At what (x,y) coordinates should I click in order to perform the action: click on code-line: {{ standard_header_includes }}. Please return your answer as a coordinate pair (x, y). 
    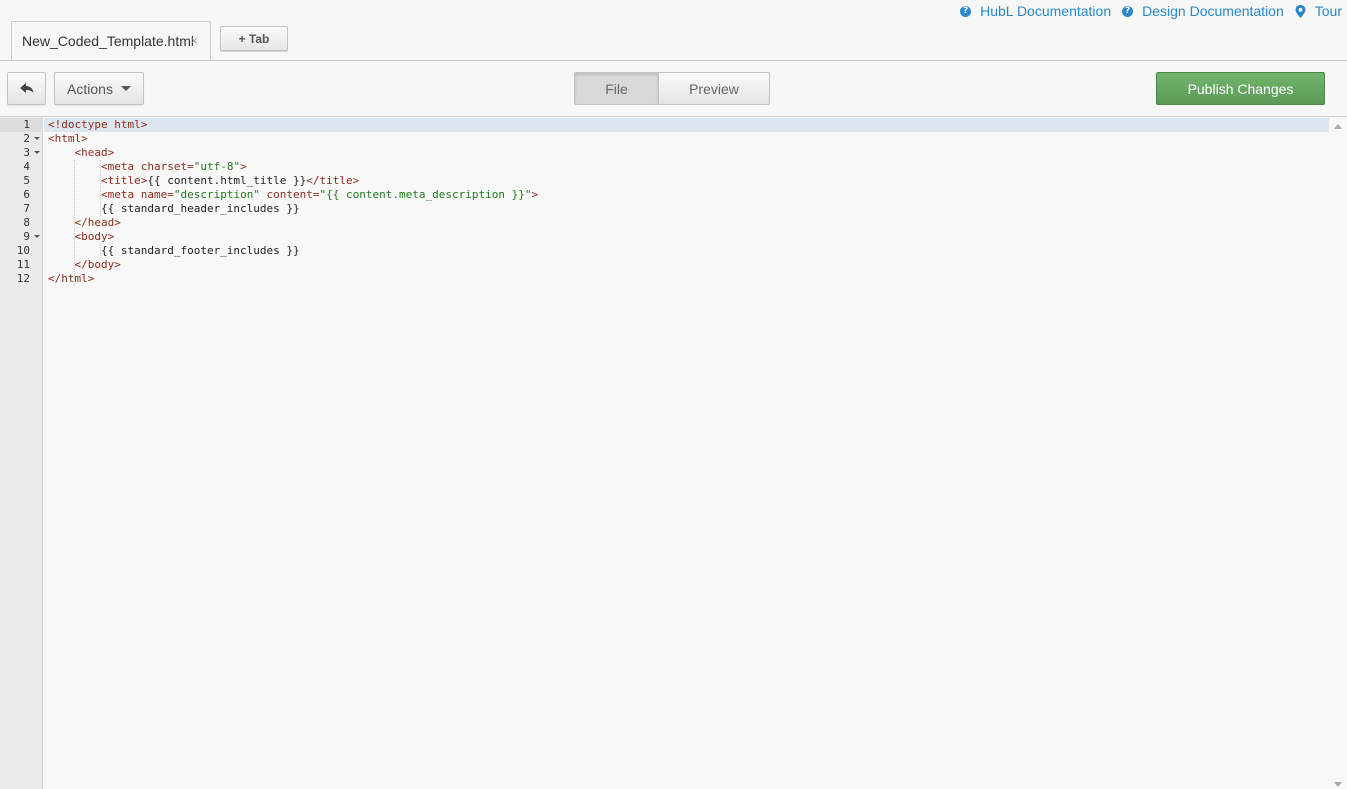
    Looking at the image, I should click on (174, 209).